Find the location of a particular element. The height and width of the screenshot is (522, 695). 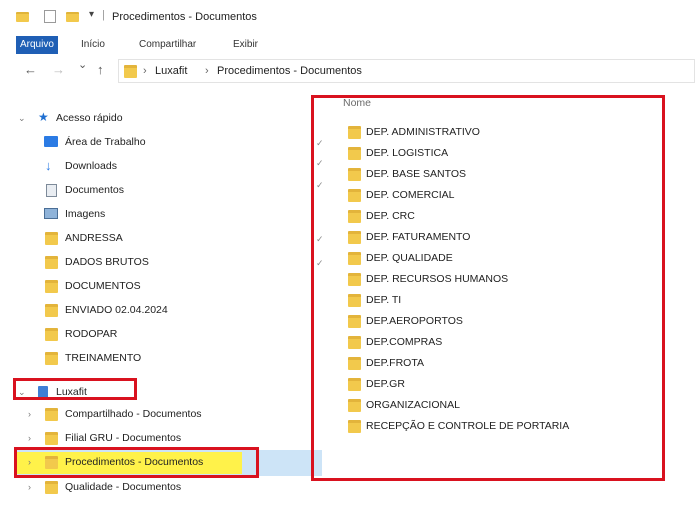

sidebar-item-compartilhado: › Compartilhado - Documentos is located at coordinates (155, 415).